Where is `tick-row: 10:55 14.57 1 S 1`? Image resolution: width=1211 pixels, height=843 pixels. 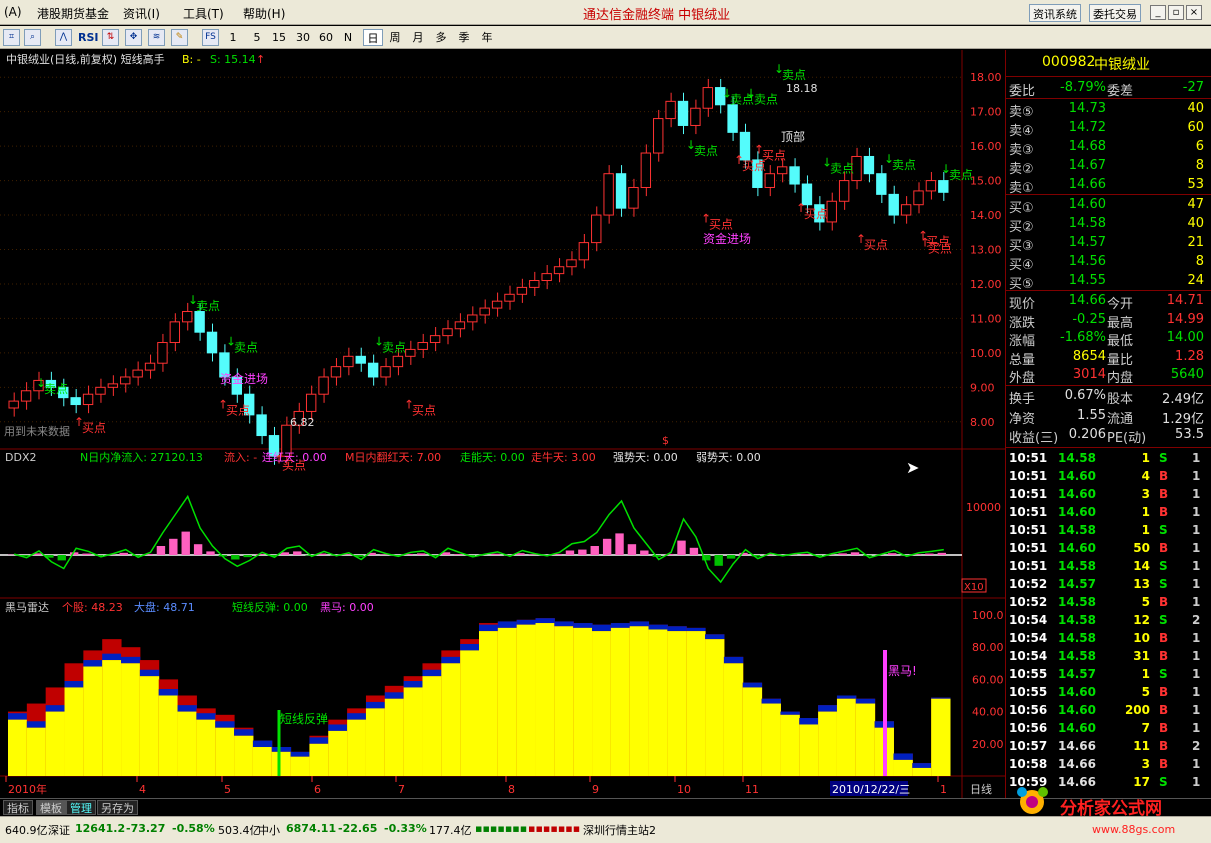
tick-row: 10:55 14.57 1 S 1 is located at coordinates (1108, 676).